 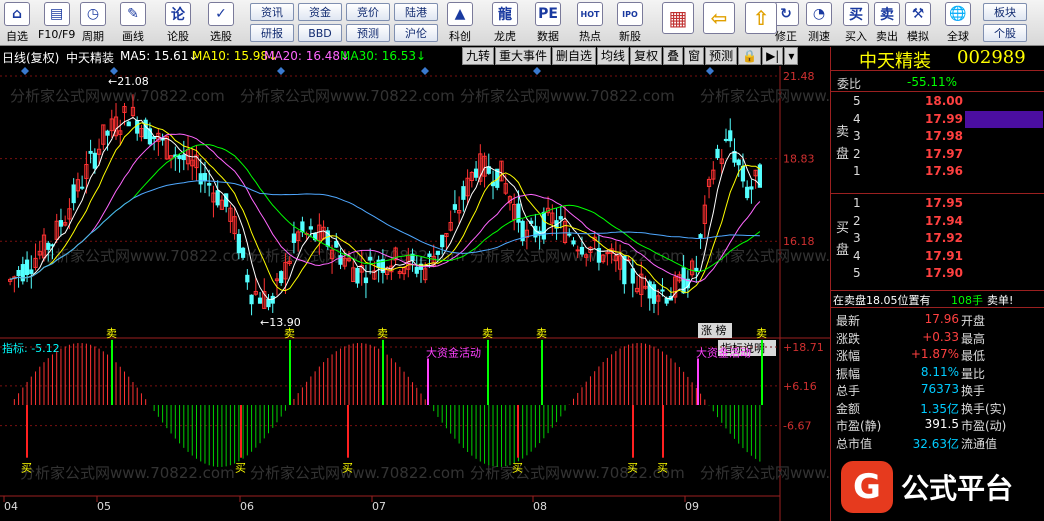 What do you see at coordinates (791, 56) in the screenshot?
I see `chart-tool-button: ▾` at bounding box center [791, 56].